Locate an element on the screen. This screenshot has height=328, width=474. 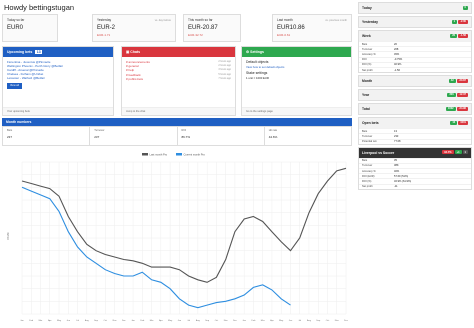
channel-link: # public-bets is located at coordinates (134, 79).